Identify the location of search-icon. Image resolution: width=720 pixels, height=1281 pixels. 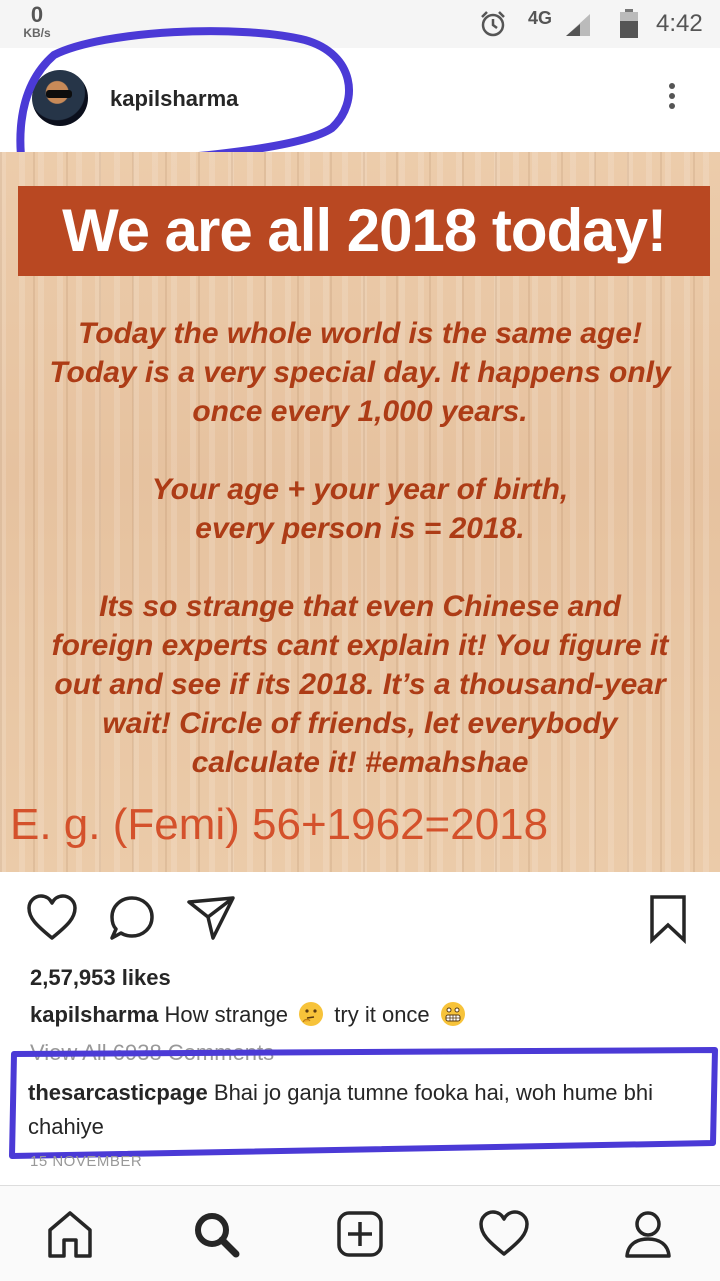
(216, 1234).